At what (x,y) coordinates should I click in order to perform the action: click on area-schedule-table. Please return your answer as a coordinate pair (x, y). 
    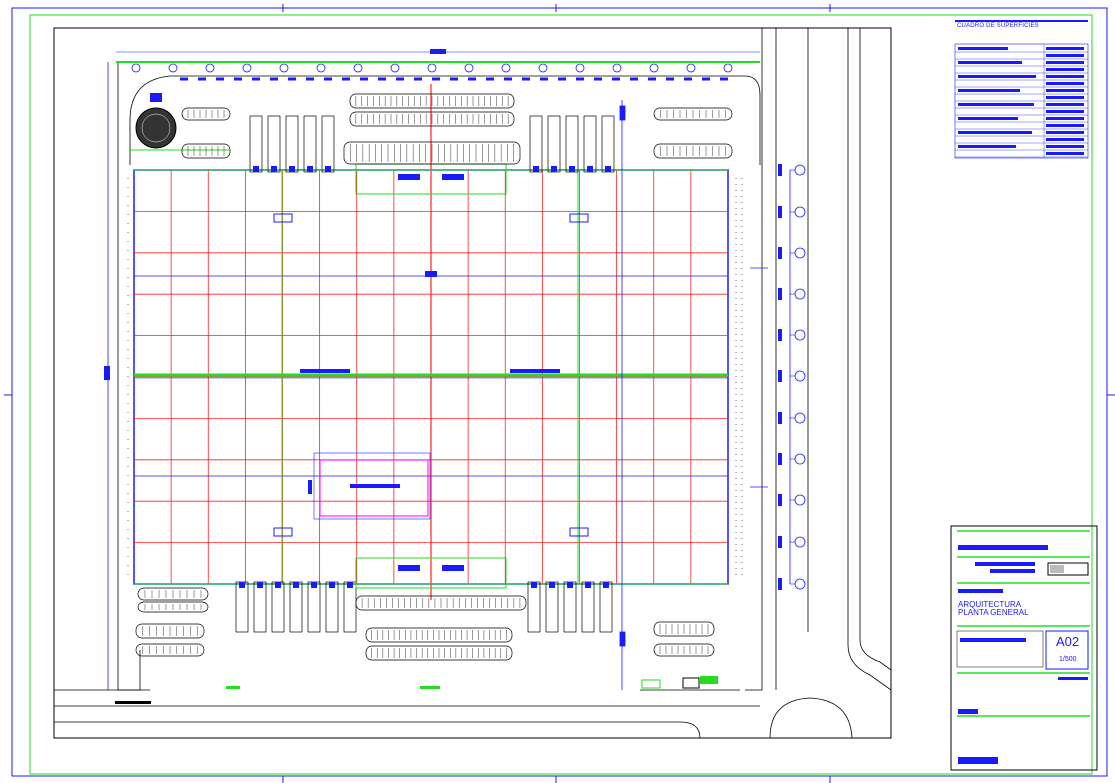
    Looking at the image, I should click on (1021, 89).